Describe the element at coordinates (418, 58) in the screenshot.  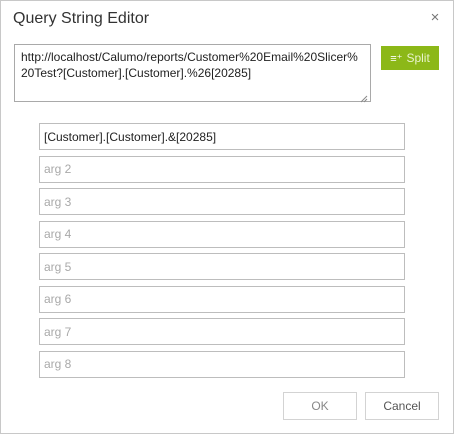
I see `split-button-label: Split` at that location.